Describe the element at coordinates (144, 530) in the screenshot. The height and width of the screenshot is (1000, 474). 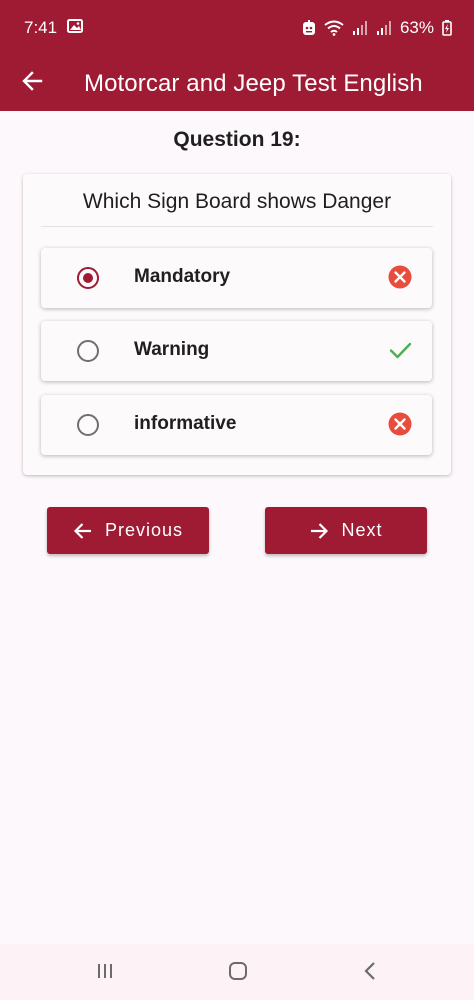
I see `previous-label: Previous` at that location.